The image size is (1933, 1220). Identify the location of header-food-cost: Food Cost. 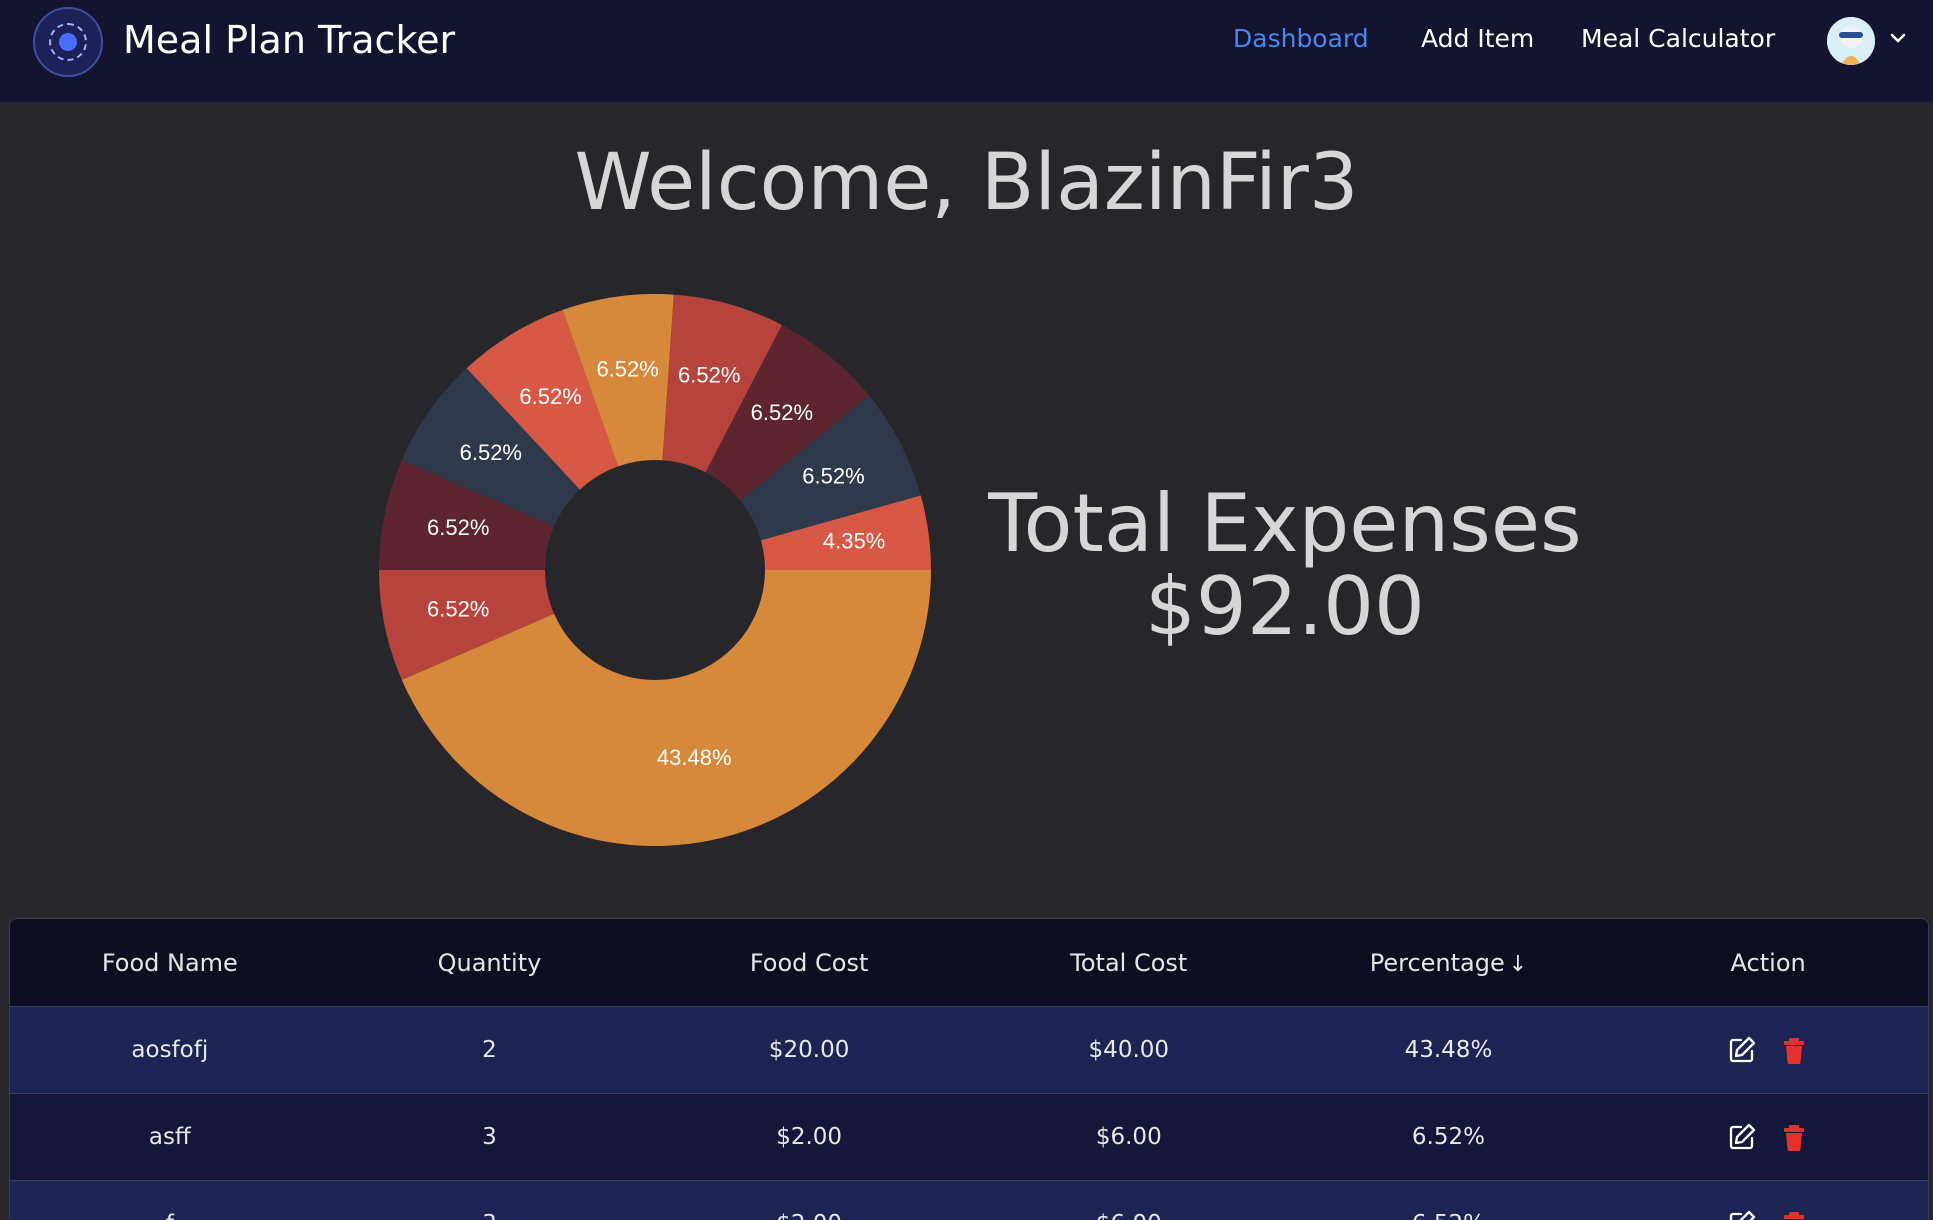
(809, 963).